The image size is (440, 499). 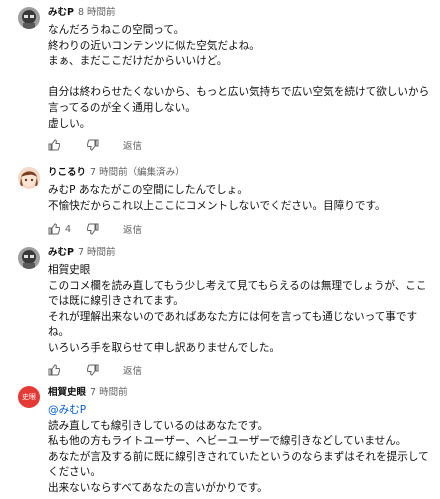 What do you see at coordinates (241, 173) in the screenshot?
I see `comment-header: りこるり 7 時間前（編集済み）` at bounding box center [241, 173].